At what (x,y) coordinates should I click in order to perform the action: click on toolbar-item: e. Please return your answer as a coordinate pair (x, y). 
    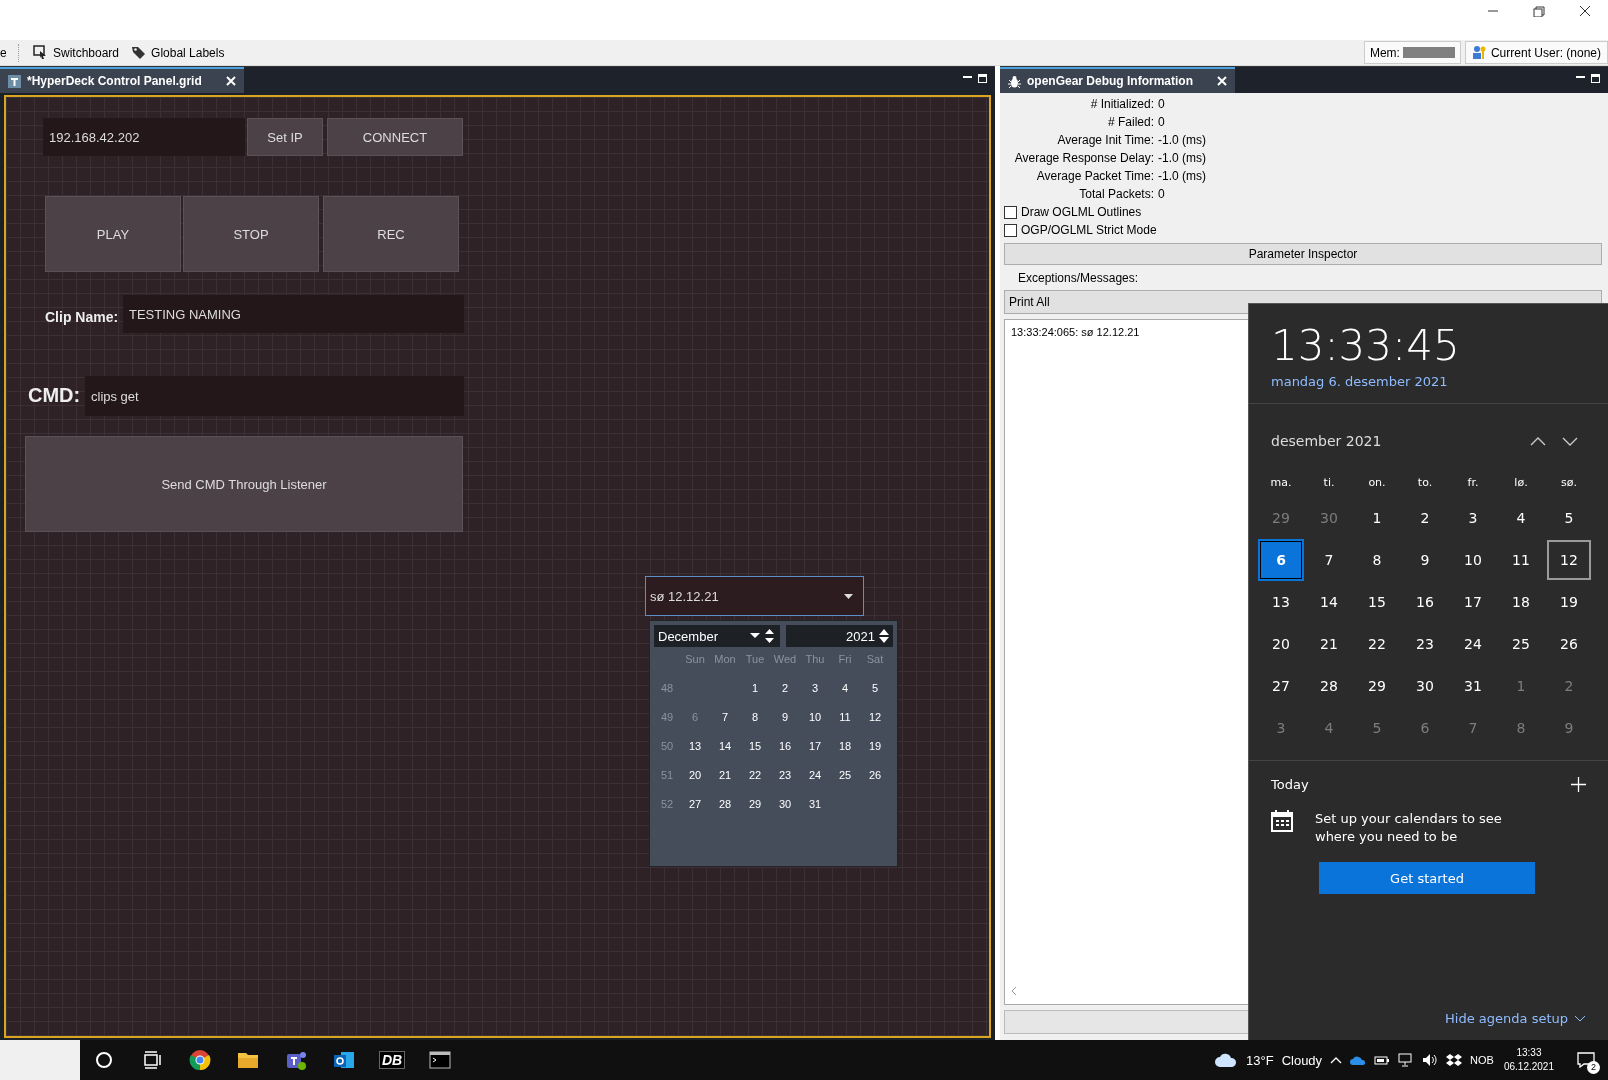
    Looking at the image, I should click on (3, 52).